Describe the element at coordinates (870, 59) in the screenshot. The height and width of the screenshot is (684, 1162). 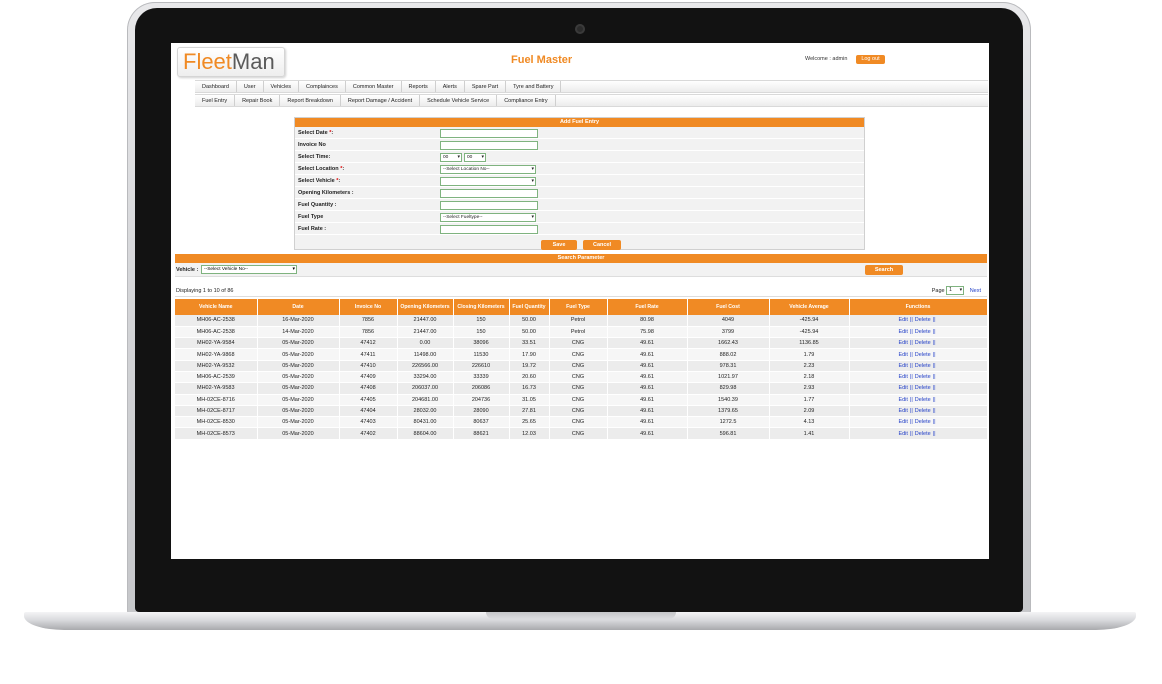
I see `logout-button: Log out` at that location.